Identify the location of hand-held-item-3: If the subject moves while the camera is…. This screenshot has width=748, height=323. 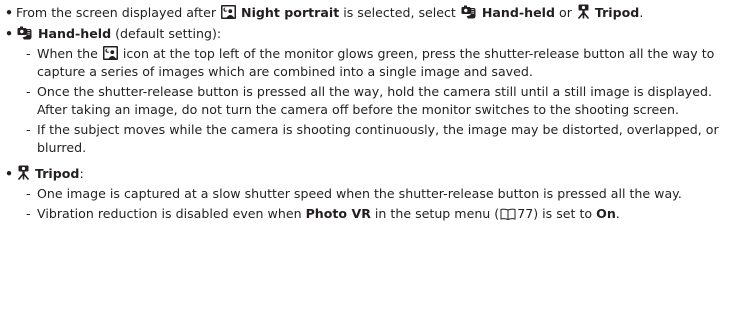
(376, 139).